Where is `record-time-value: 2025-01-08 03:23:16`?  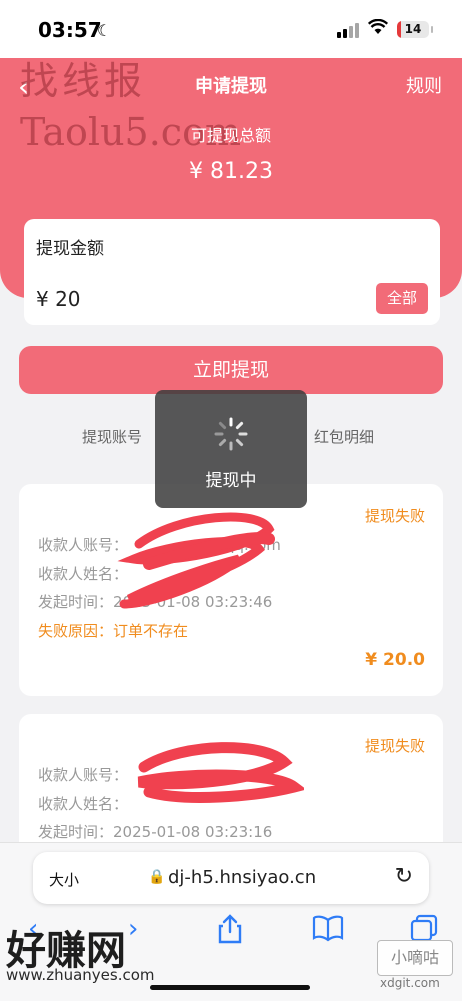
record-time-value: 2025-01-08 03:23:16 is located at coordinates (193, 832).